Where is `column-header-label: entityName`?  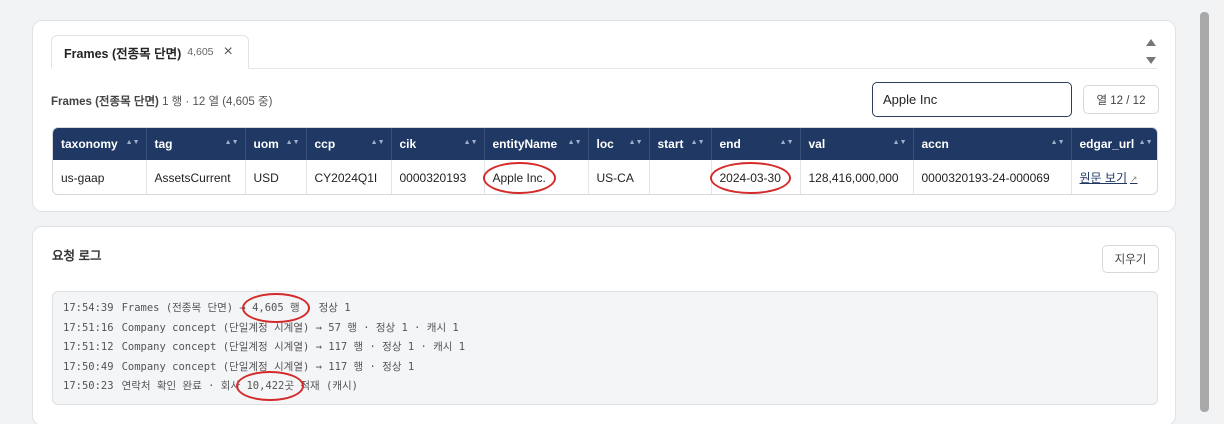 column-header-label: entityName is located at coordinates (525, 144).